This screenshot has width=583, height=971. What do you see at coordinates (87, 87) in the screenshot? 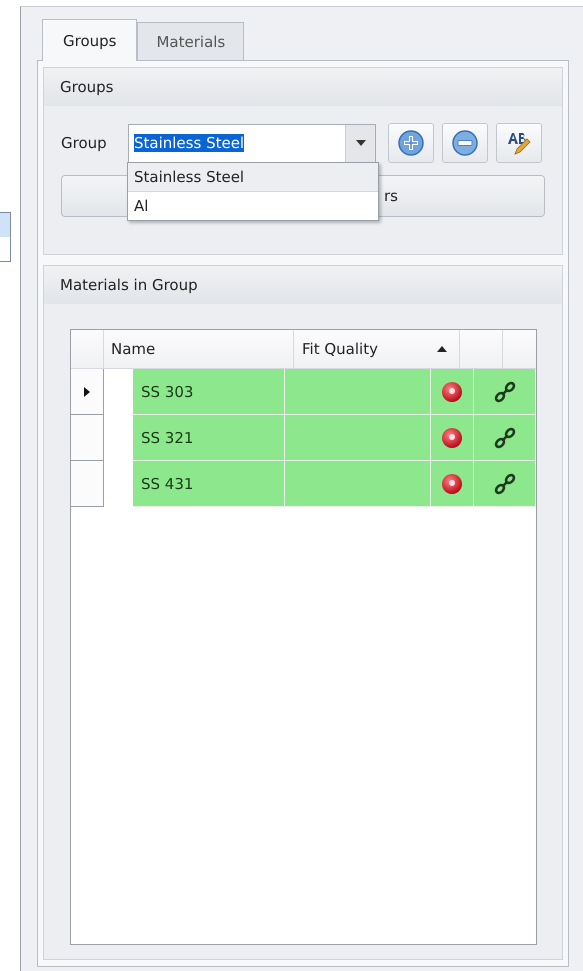
I see `group-title: Groups` at bounding box center [87, 87].